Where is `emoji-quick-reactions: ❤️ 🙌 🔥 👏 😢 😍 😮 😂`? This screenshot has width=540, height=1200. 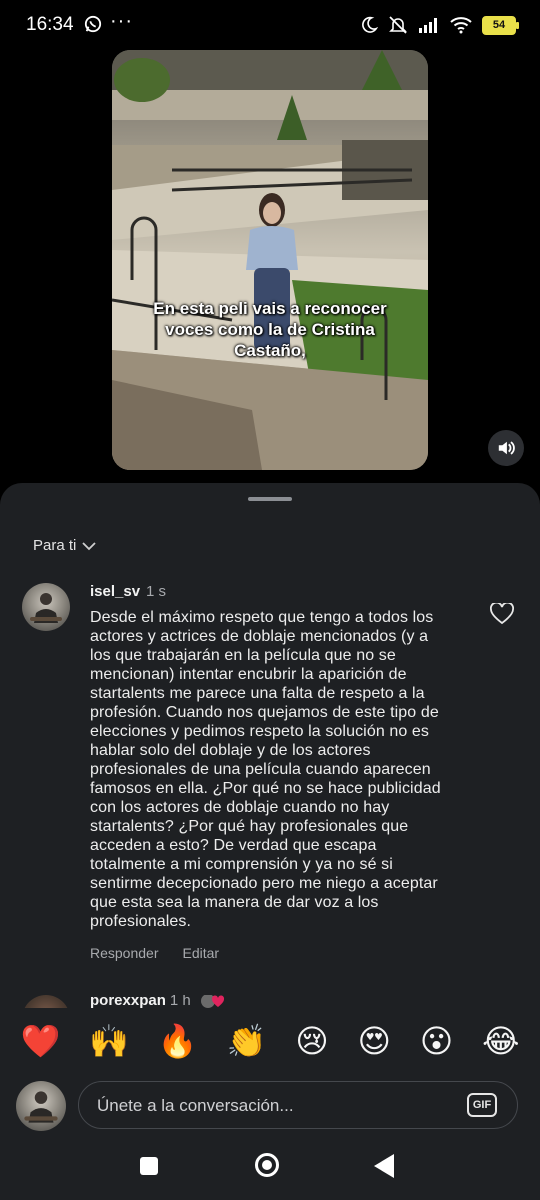 emoji-quick-reactions: ❤️ 🙌 🔥 👏 😢 😍 😮 😂 is located at coordinates (270, 1041).